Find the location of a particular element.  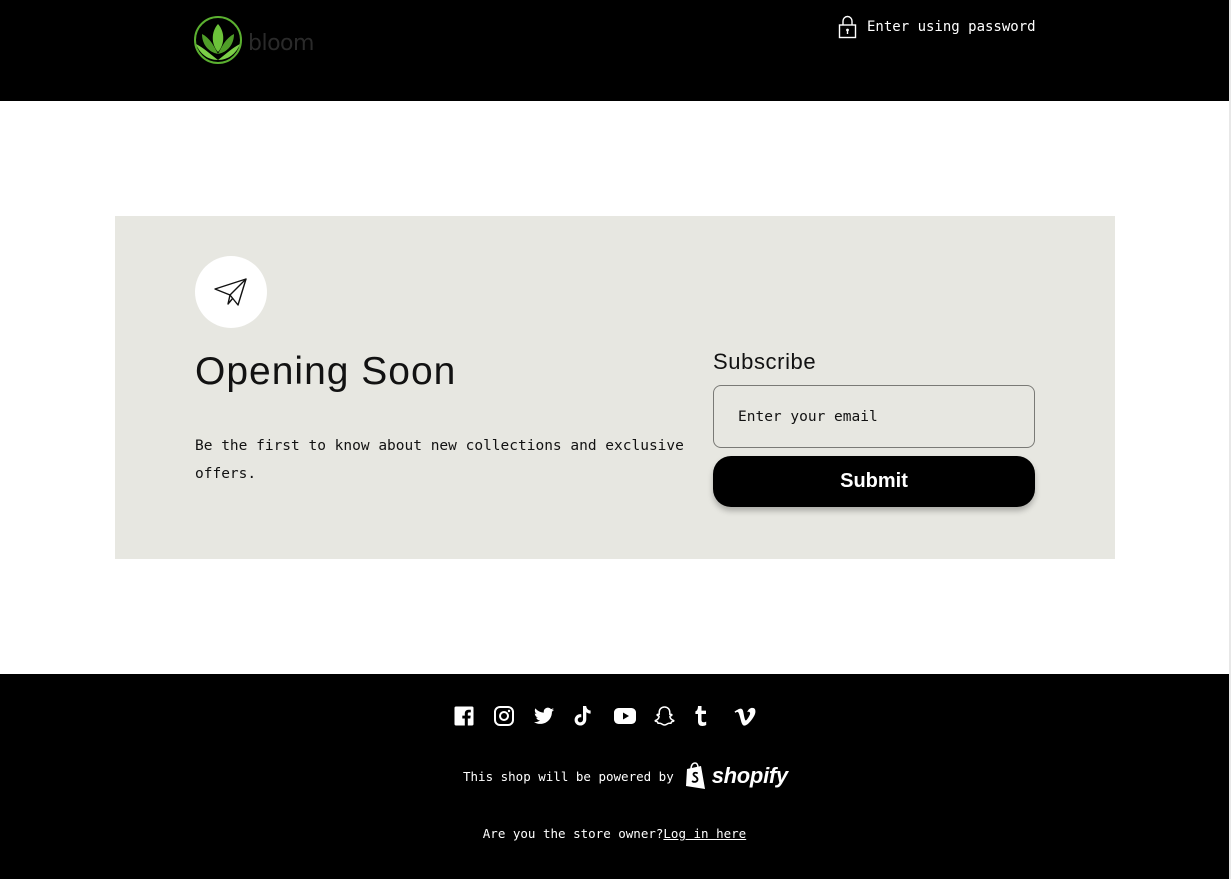

store-owner-line: Are you the store owner?Log in here is located at coordinates (614, 833).